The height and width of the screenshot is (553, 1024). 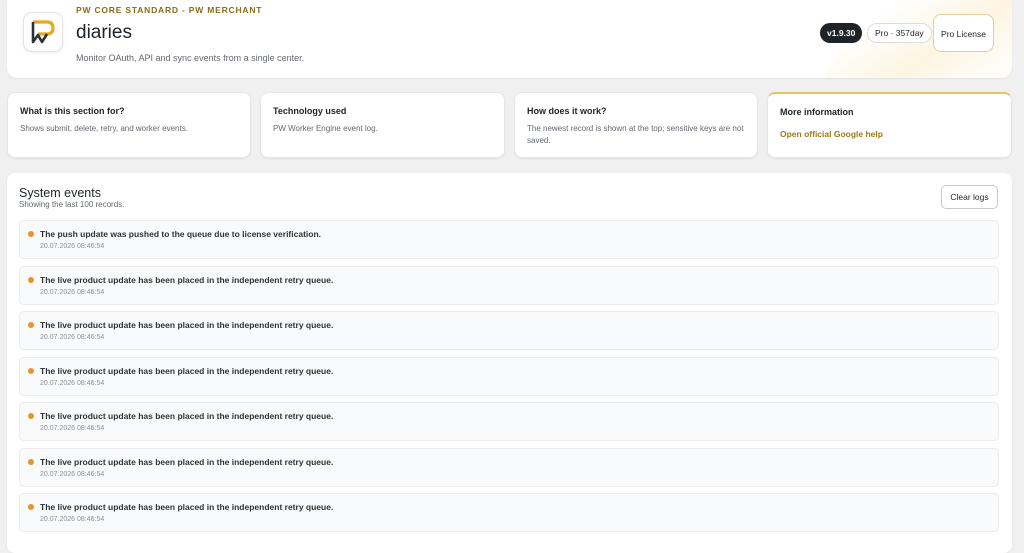 I want to click on info-card-title: Technology used, so click(x=310, y=111).